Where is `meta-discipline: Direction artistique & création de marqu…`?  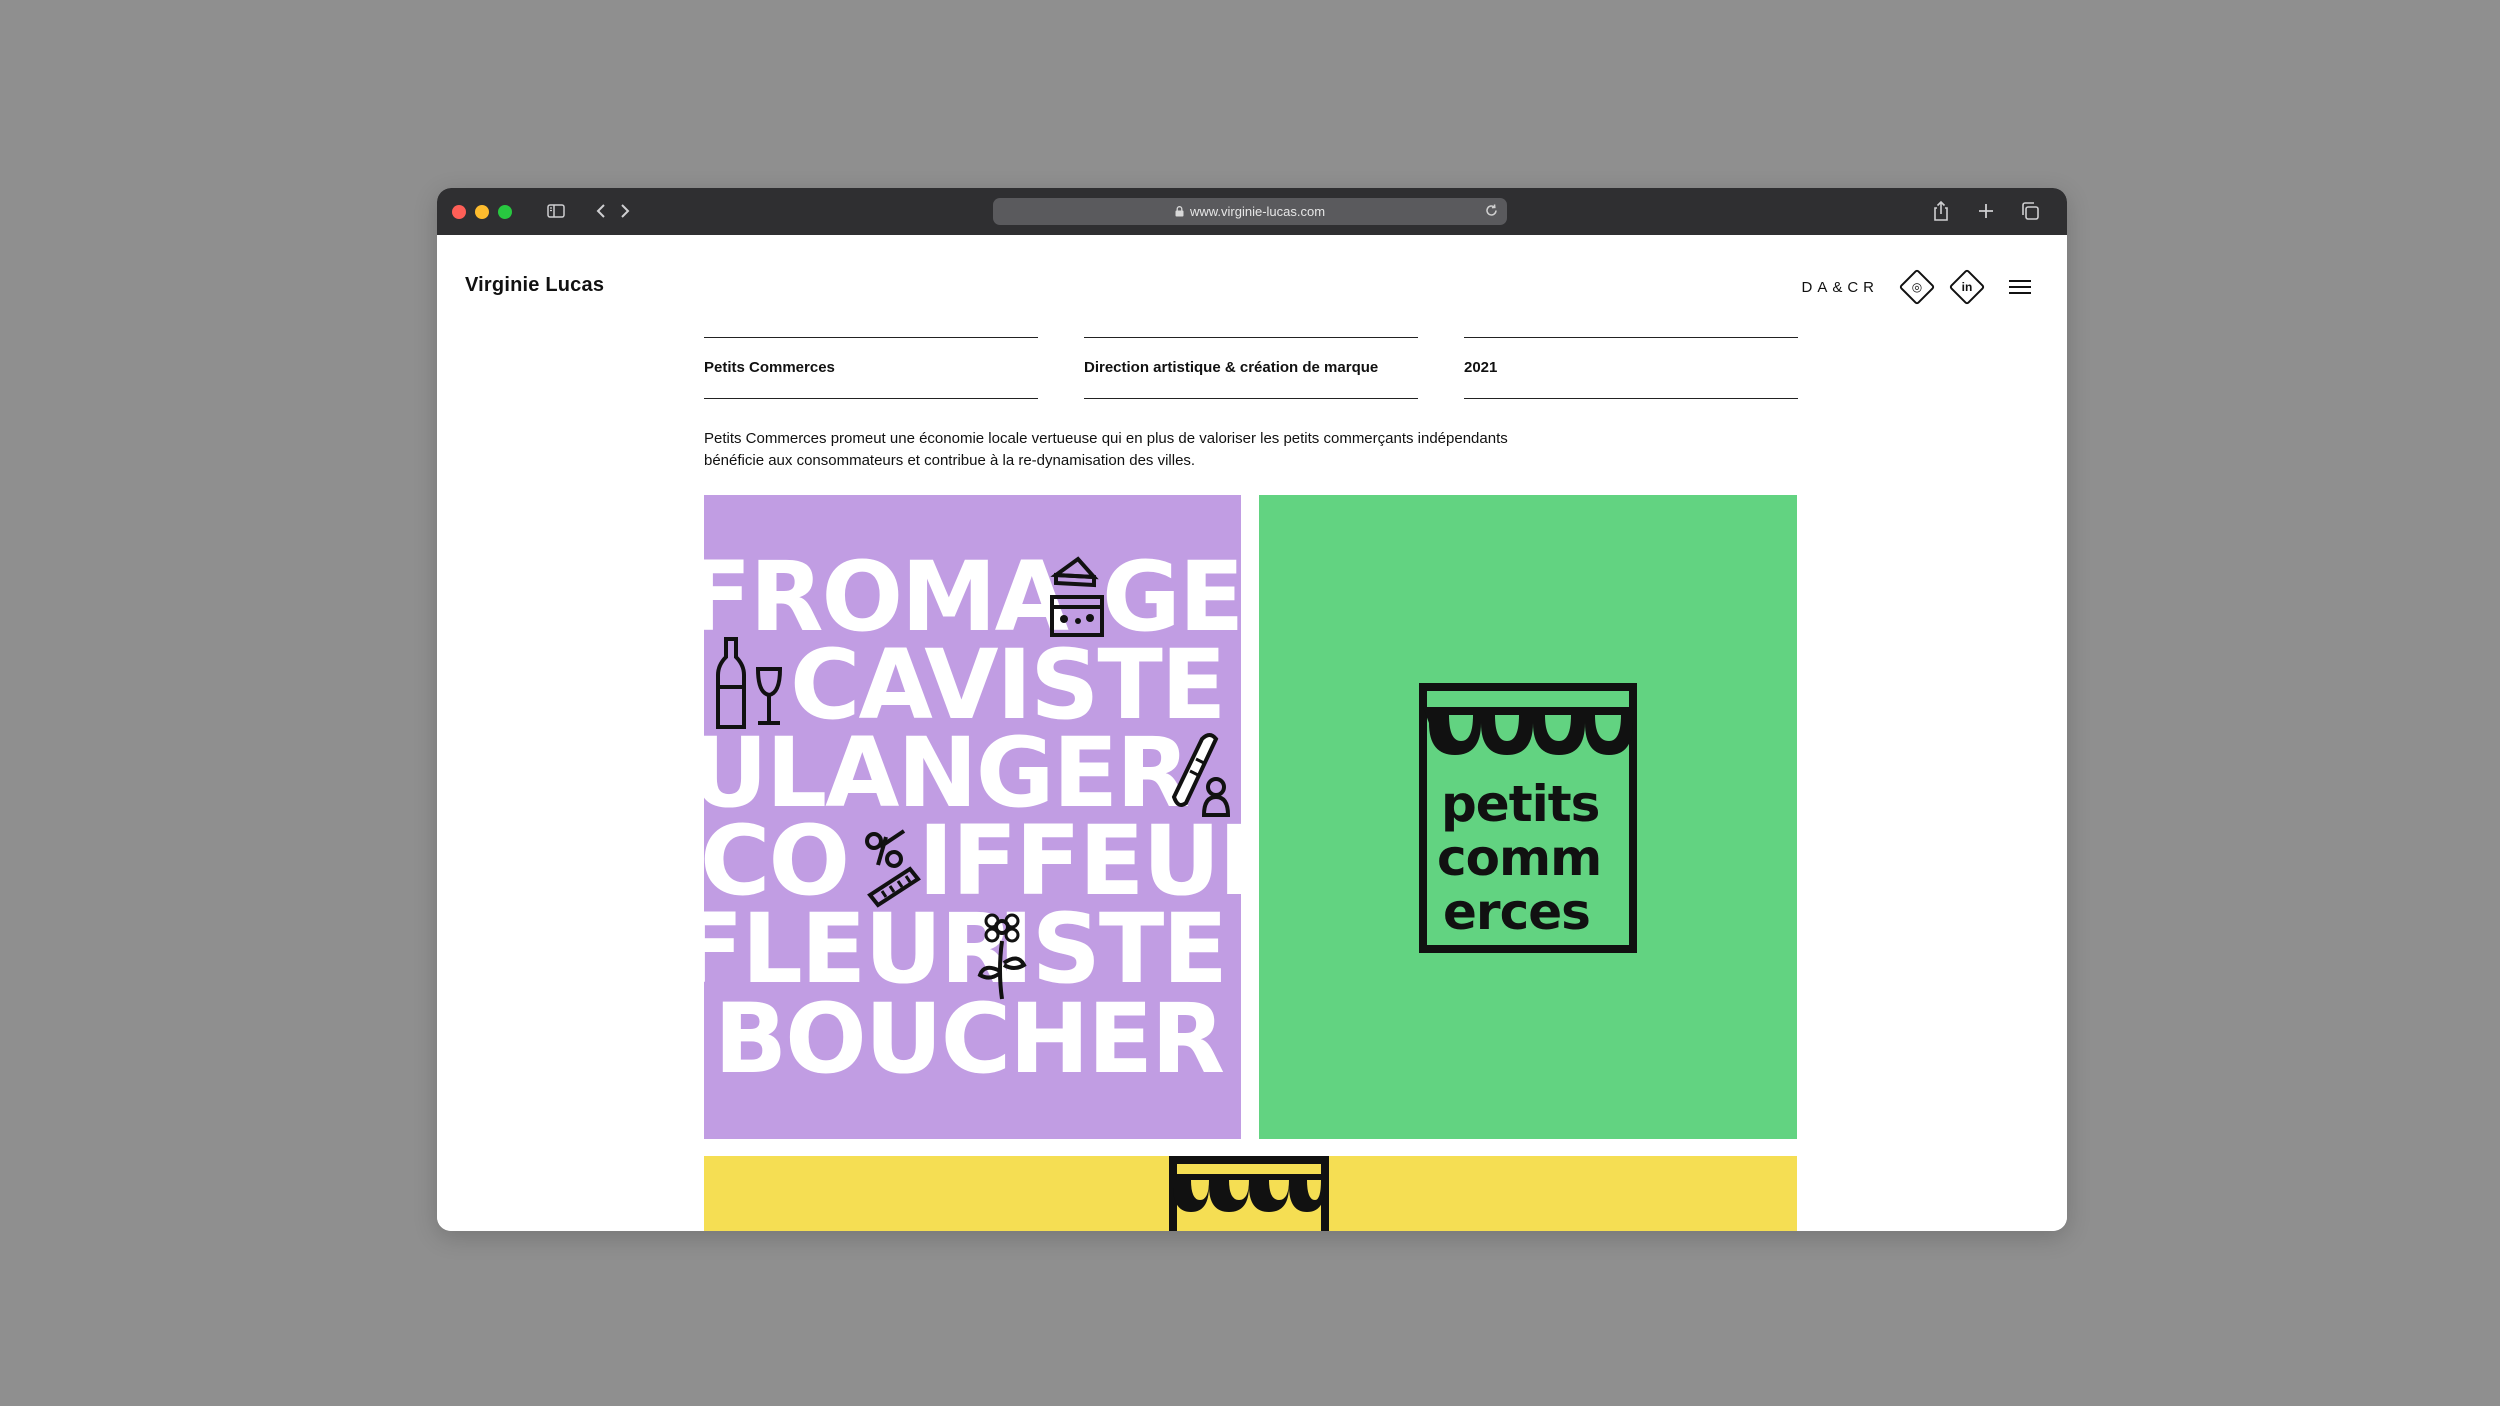 meta-discipline: Direction artistique & création de marqu… is located at coordinates (1251, 368).